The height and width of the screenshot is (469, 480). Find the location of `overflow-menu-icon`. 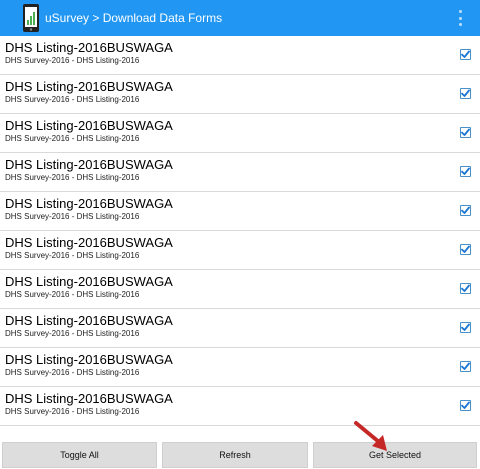

overflow-menu-icon is located at coordinates (460, 18).